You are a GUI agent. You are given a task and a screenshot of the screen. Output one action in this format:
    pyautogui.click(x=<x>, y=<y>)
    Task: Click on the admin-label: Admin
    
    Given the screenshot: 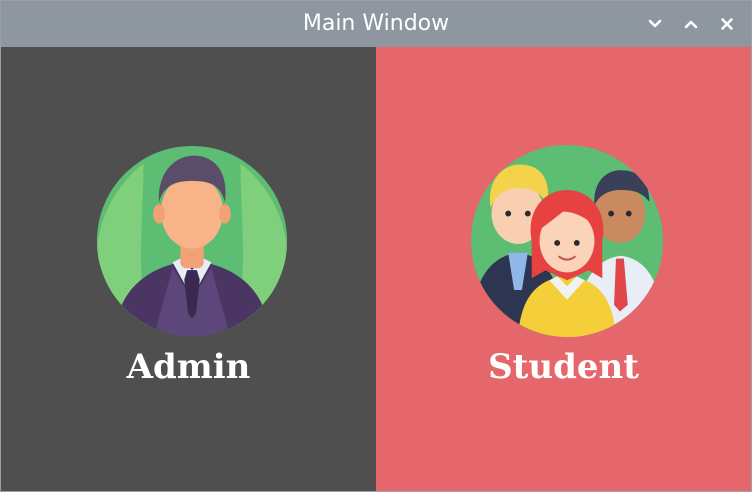 What is the action you would take?
    pyautogui.click(x=188, y=367)
    